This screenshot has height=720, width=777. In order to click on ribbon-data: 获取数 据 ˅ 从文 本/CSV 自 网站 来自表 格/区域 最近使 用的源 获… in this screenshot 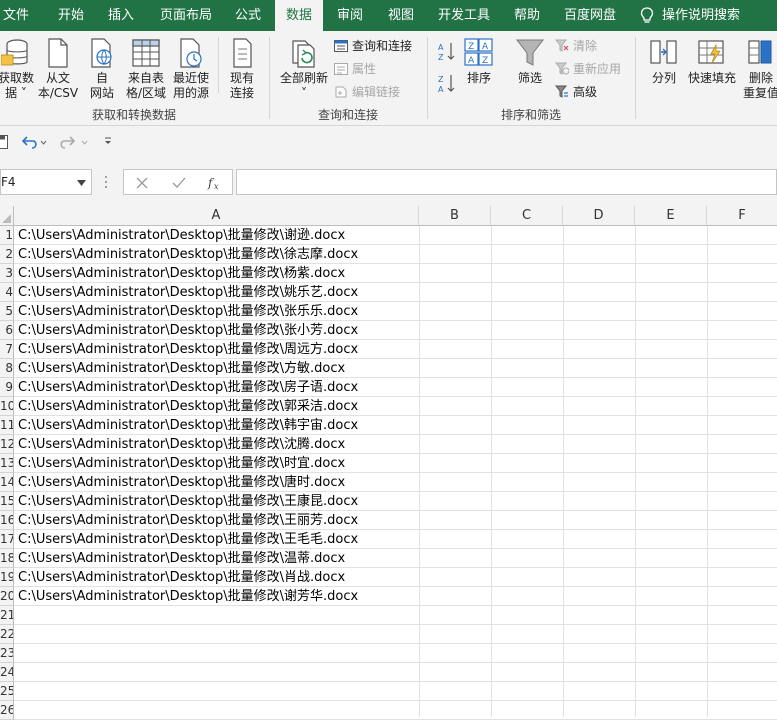, I will do `click(388, 78)`.